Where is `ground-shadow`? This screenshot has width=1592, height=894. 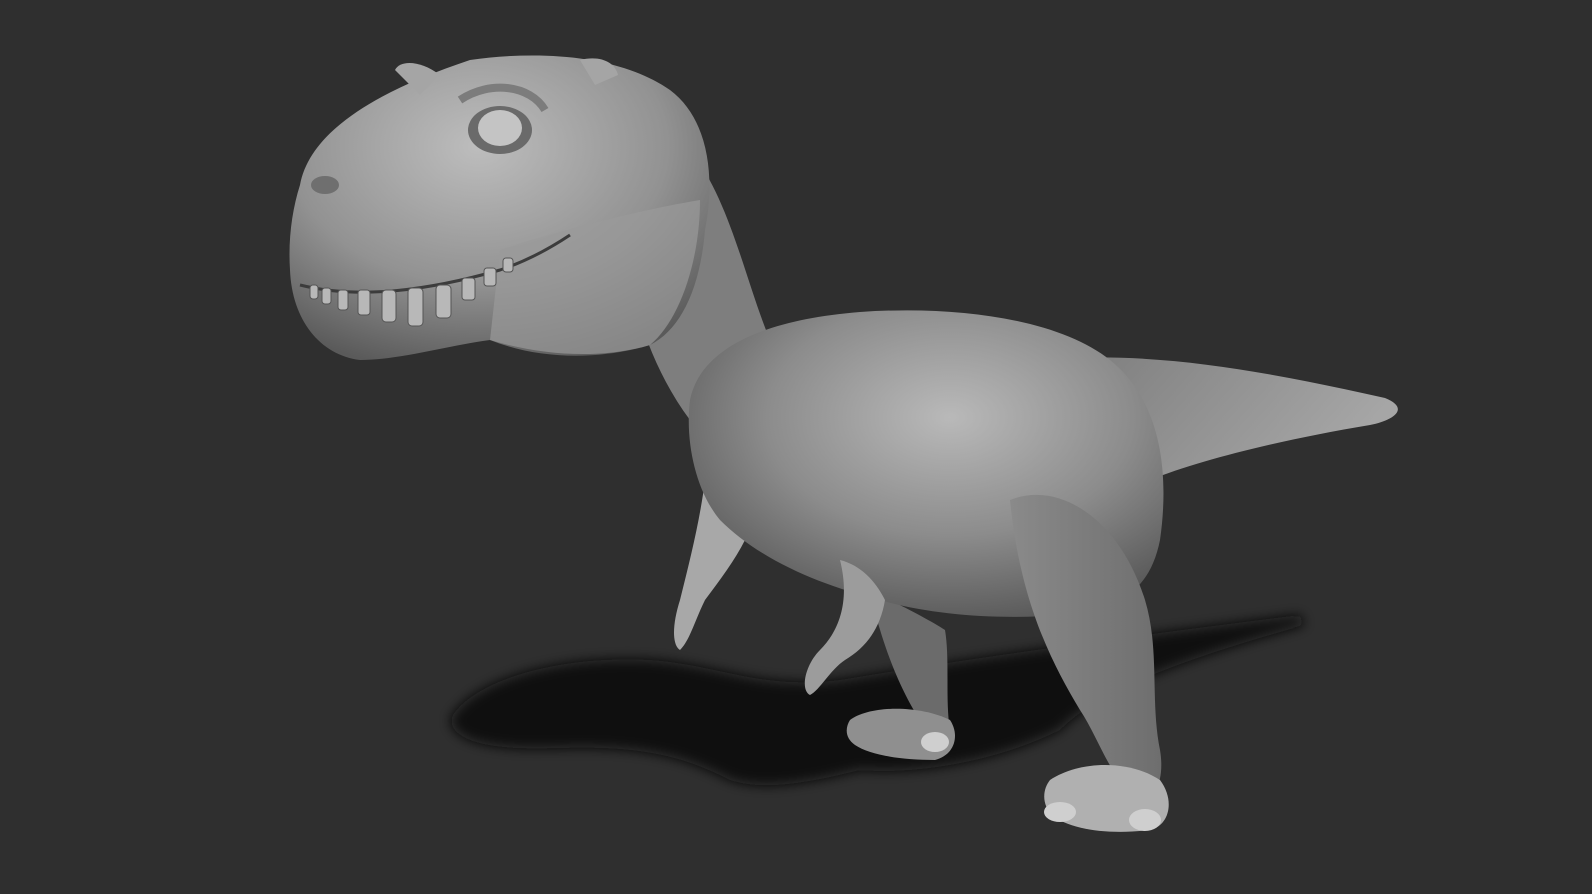 ground-shadow is located at coordinates (877, 700).